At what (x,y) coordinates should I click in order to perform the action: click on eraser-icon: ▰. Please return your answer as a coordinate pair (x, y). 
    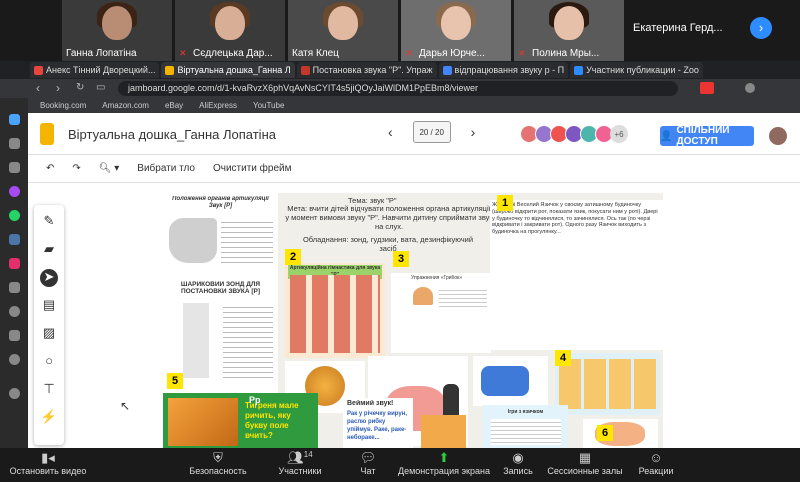
    Looking at the image, I should click on (49, 250).